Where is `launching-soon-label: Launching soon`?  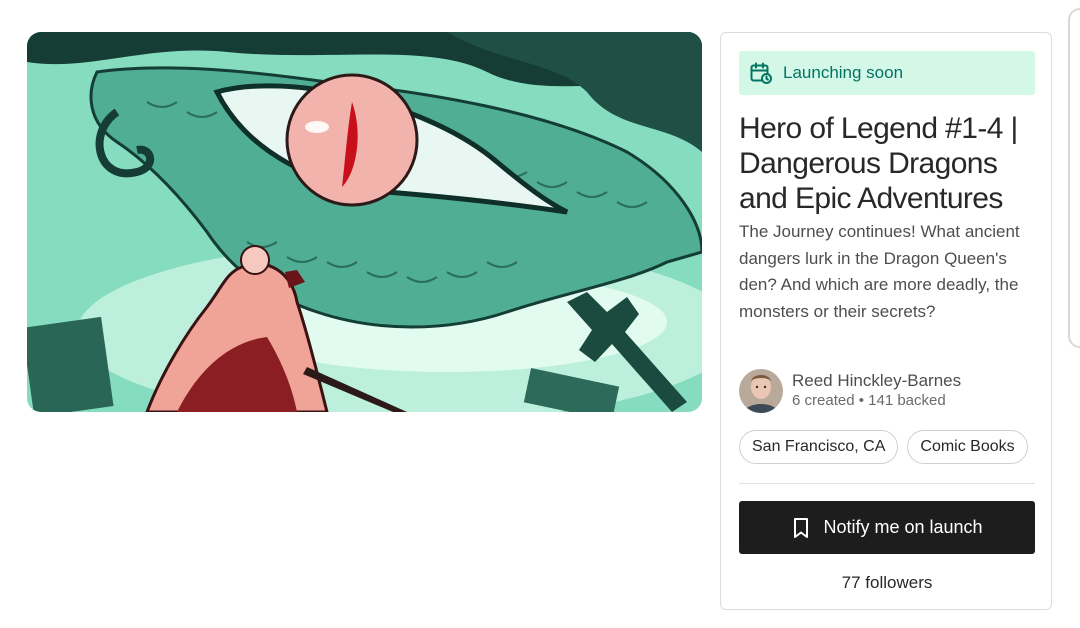 launching-soon-label: Launching soon is located at coordinates (843, 72).